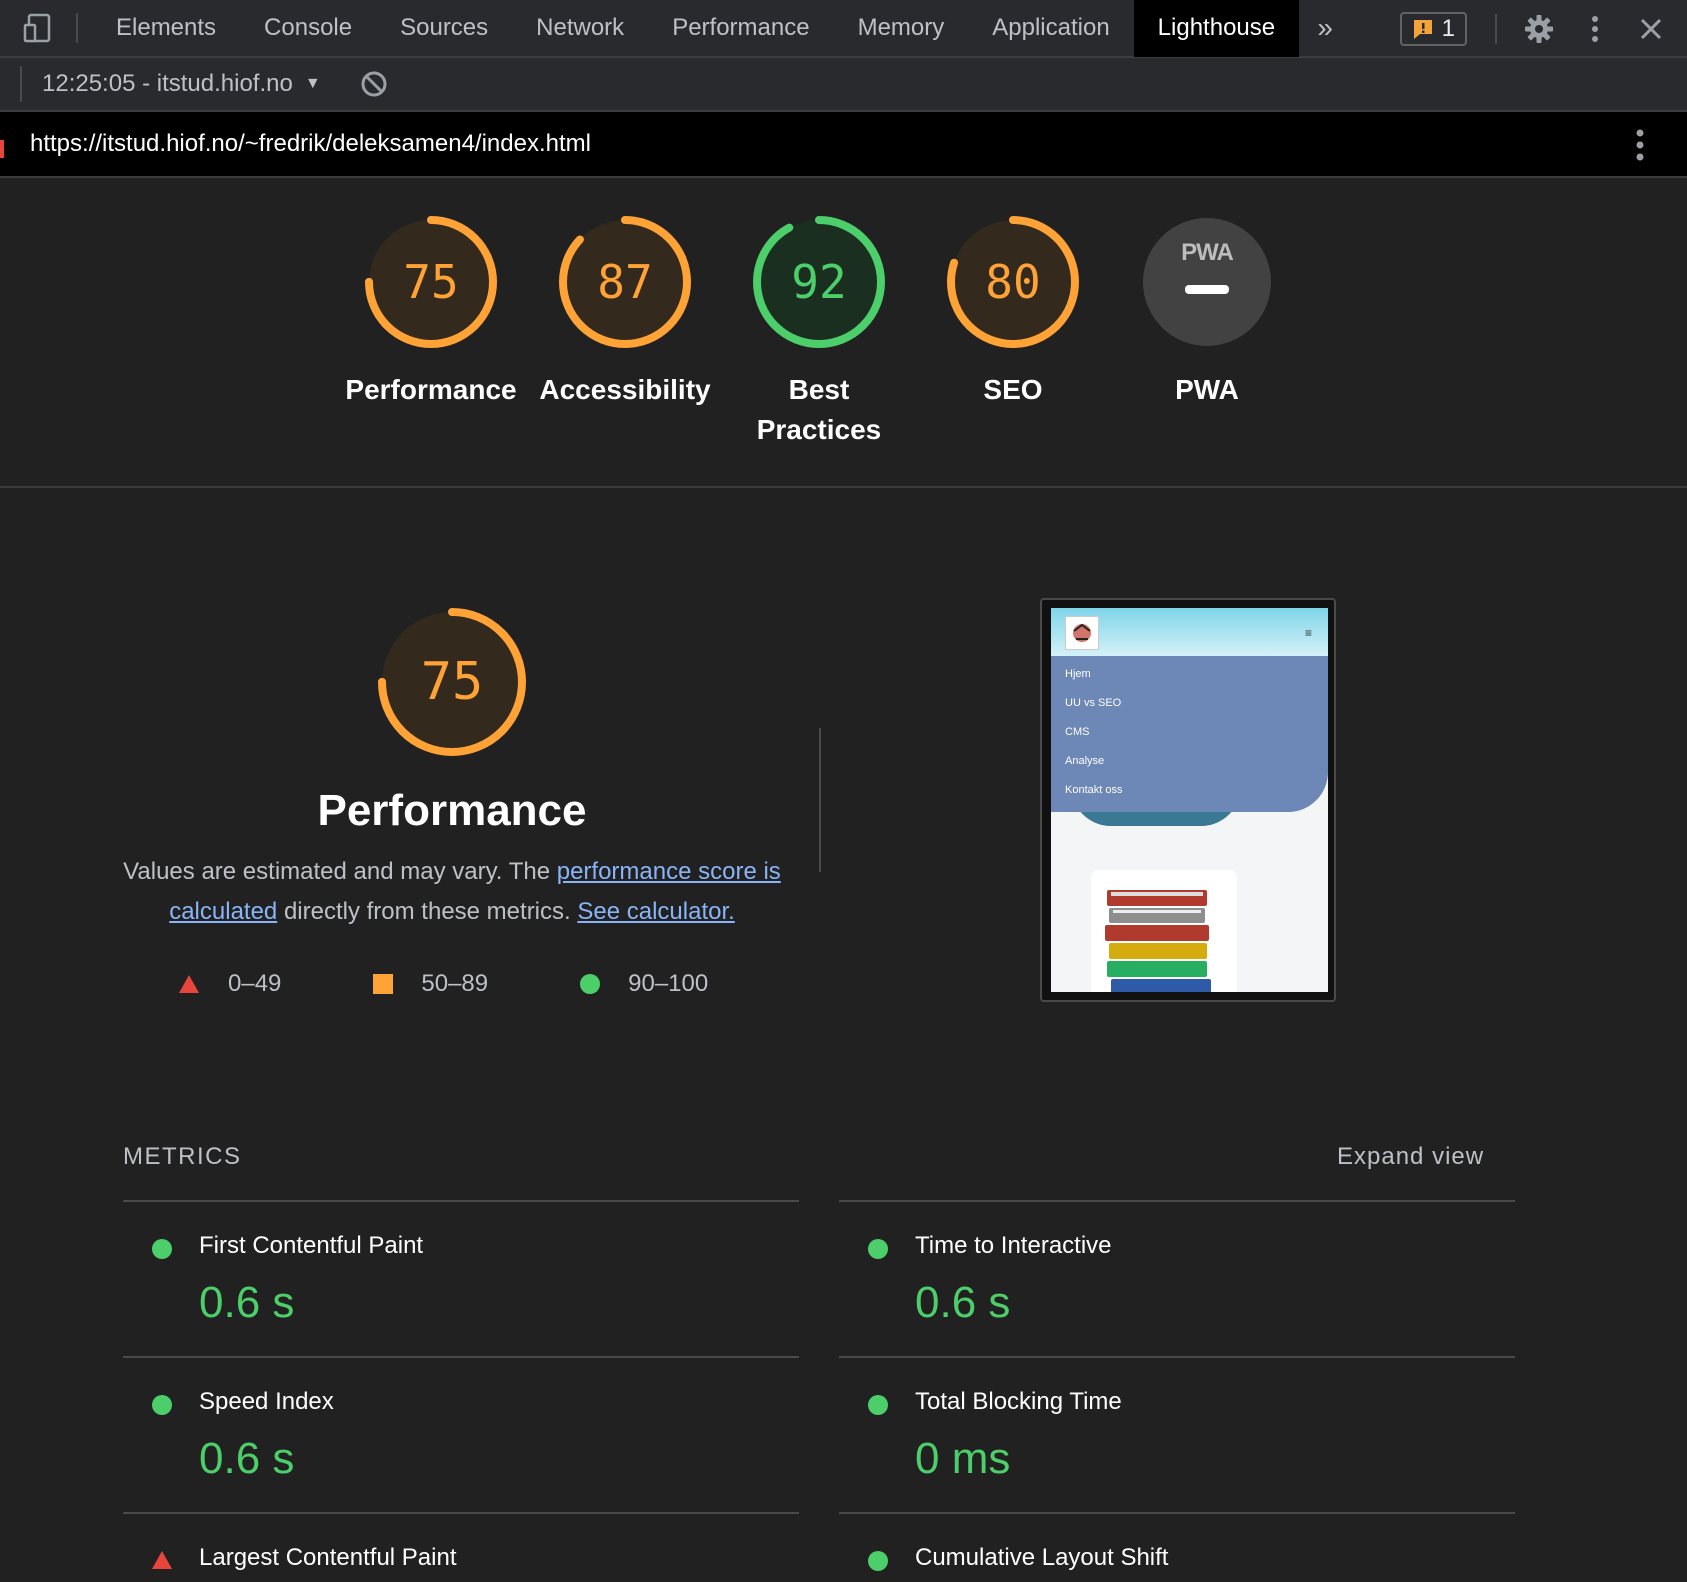 This screenshot has width=1687, height=1582. I want to click on gauge-ring: 92, so click(819, 282).